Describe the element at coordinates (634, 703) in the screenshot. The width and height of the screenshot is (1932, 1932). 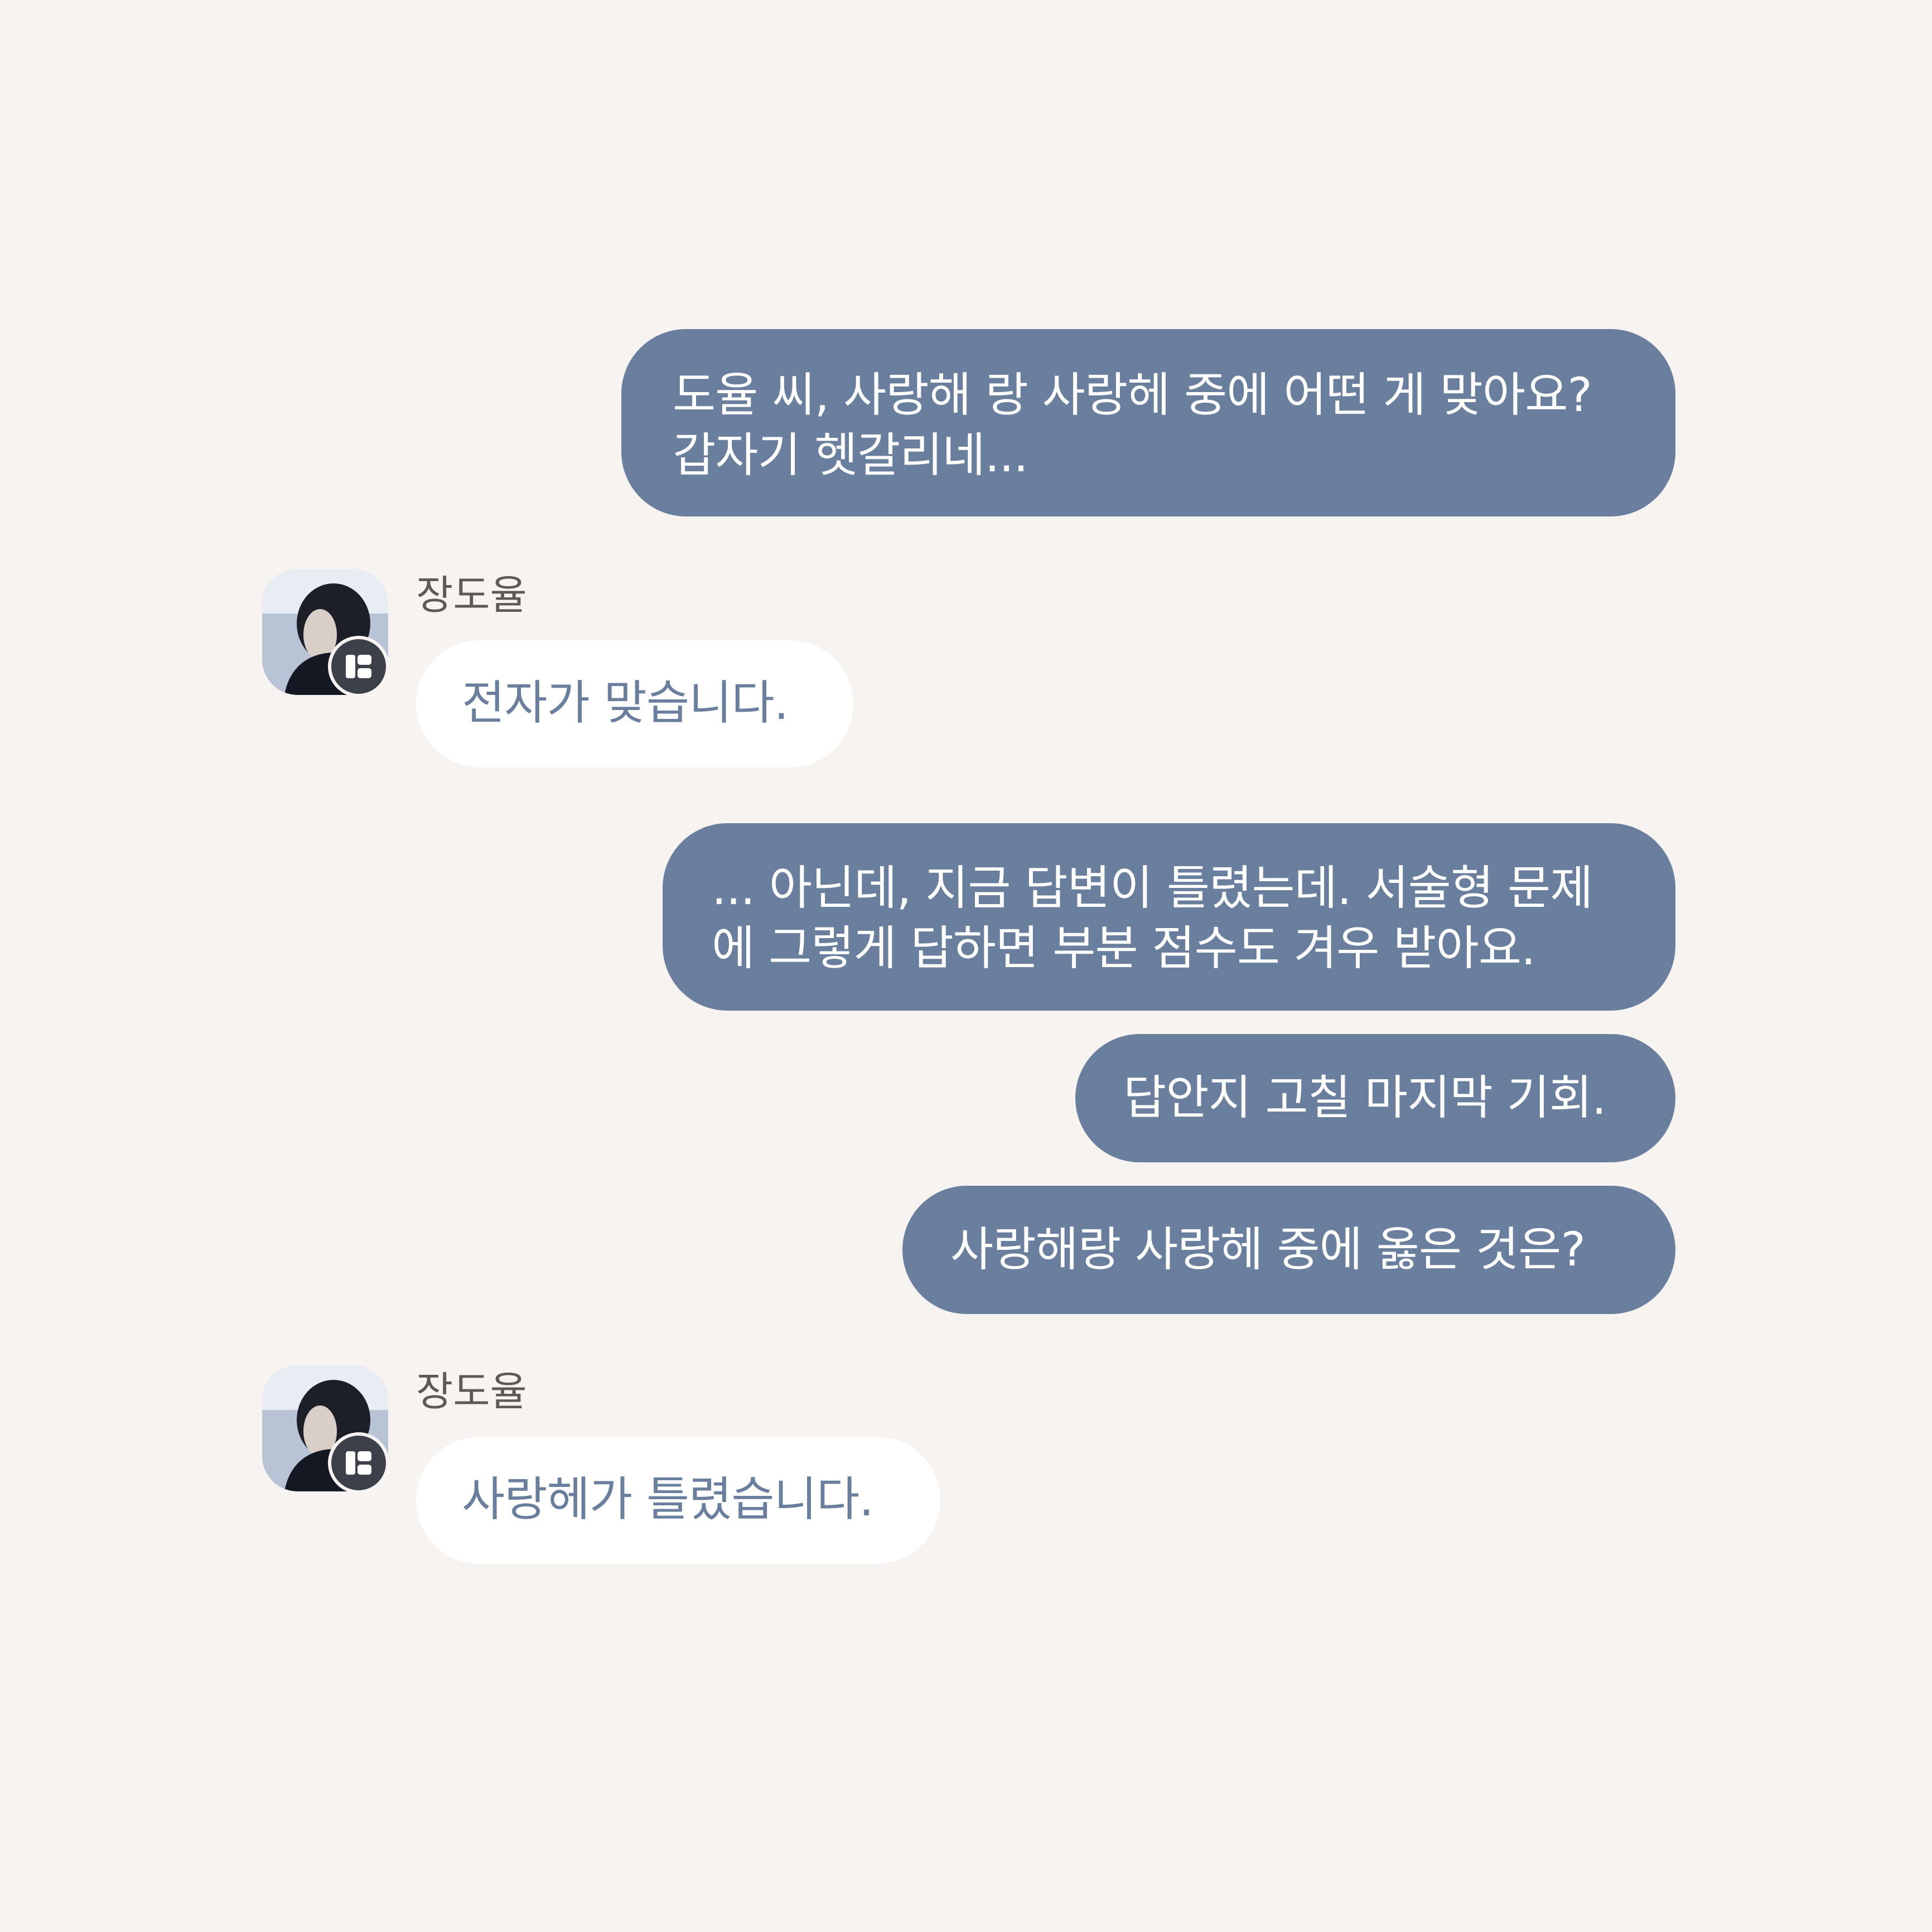
I see `incoming-message: 전자가 맞습니다.` at that location.